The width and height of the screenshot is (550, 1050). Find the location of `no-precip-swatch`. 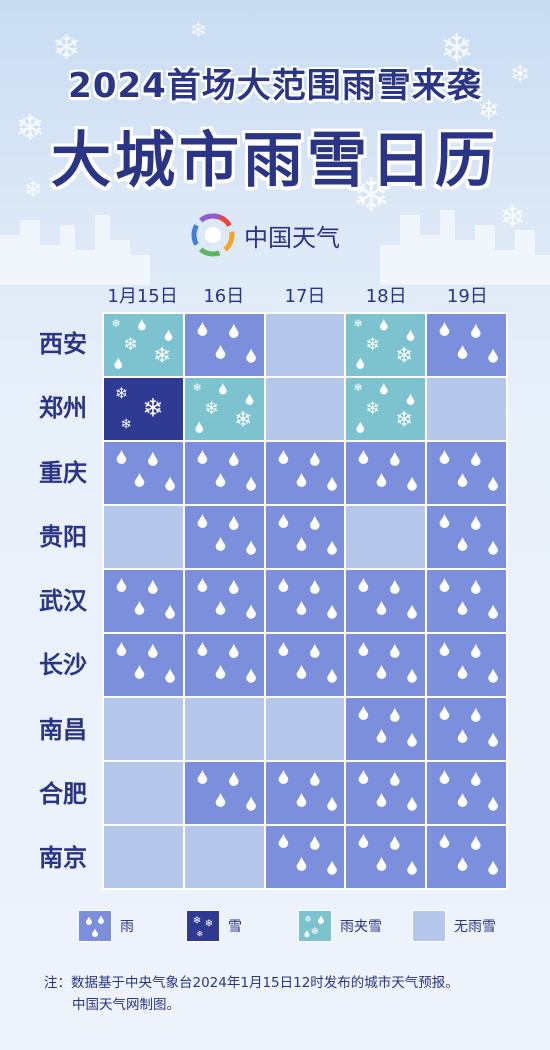

no-precip-swatch is located at coordinates (429, 926).